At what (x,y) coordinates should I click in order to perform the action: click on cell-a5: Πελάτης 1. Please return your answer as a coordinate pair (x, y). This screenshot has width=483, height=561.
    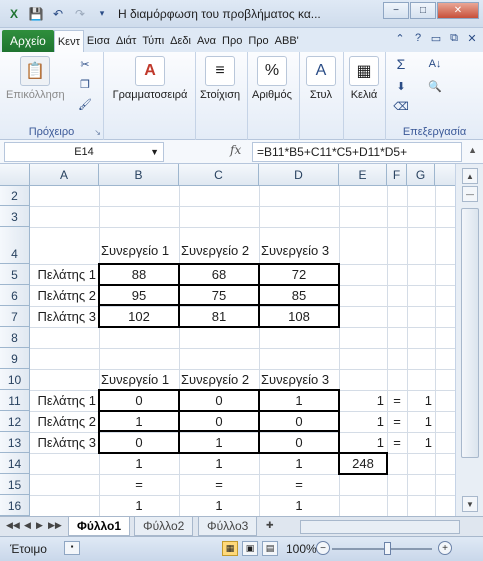
    Looking at the image, I should click on (64, 274).